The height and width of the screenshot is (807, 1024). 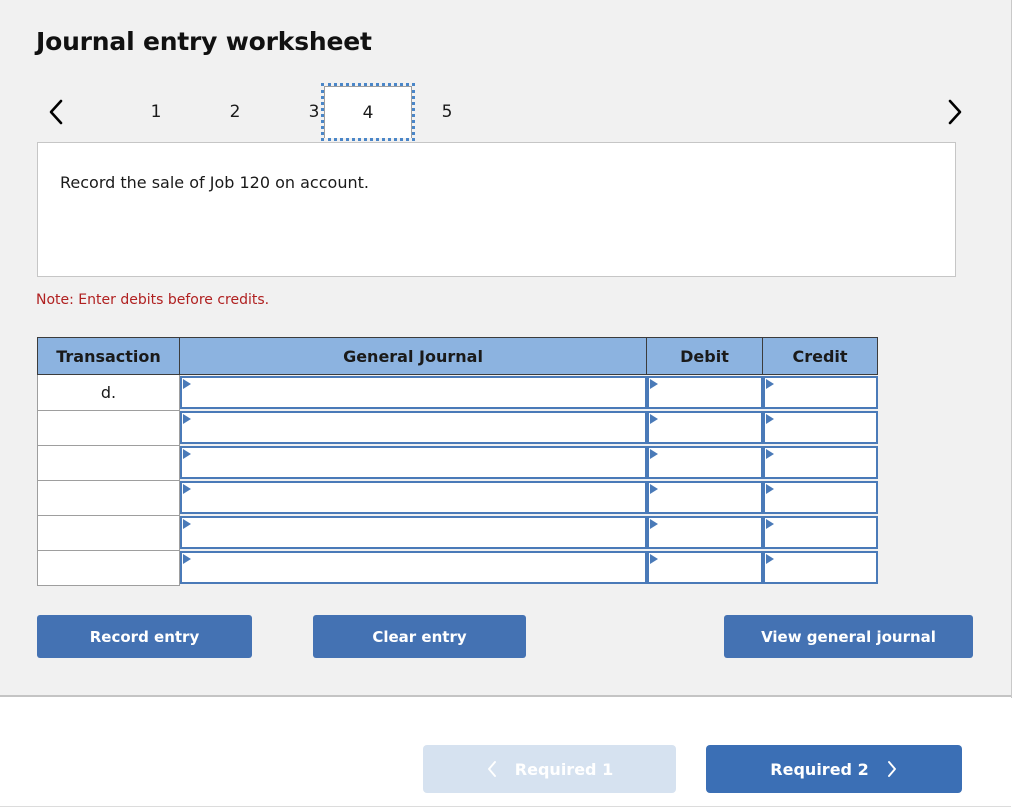 I want to click on record-entry-button: Record entry, so click(x=144, y=636).